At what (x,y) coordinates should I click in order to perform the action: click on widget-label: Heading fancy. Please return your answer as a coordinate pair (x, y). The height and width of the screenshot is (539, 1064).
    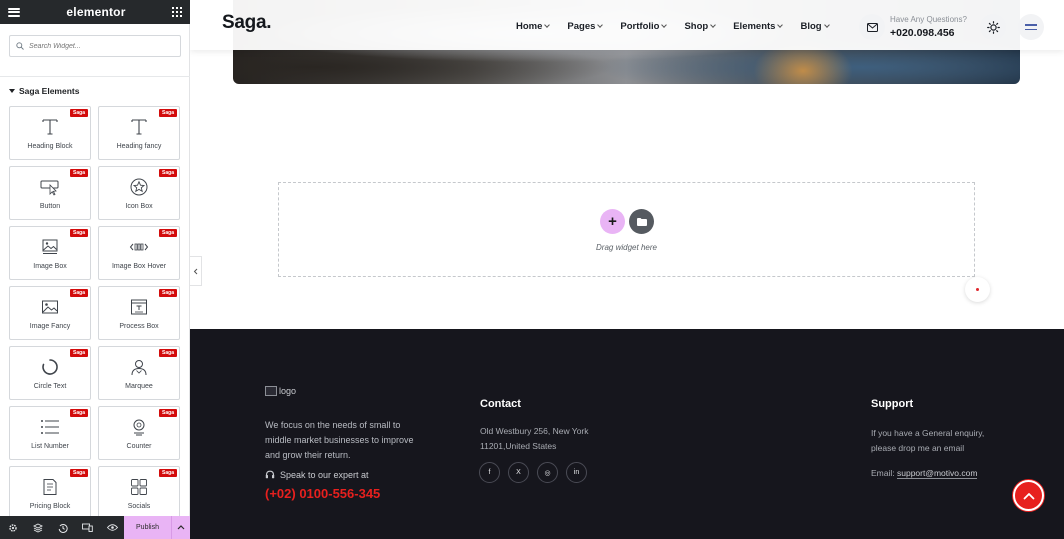
    Looking at the image, I should click on (139, 146).